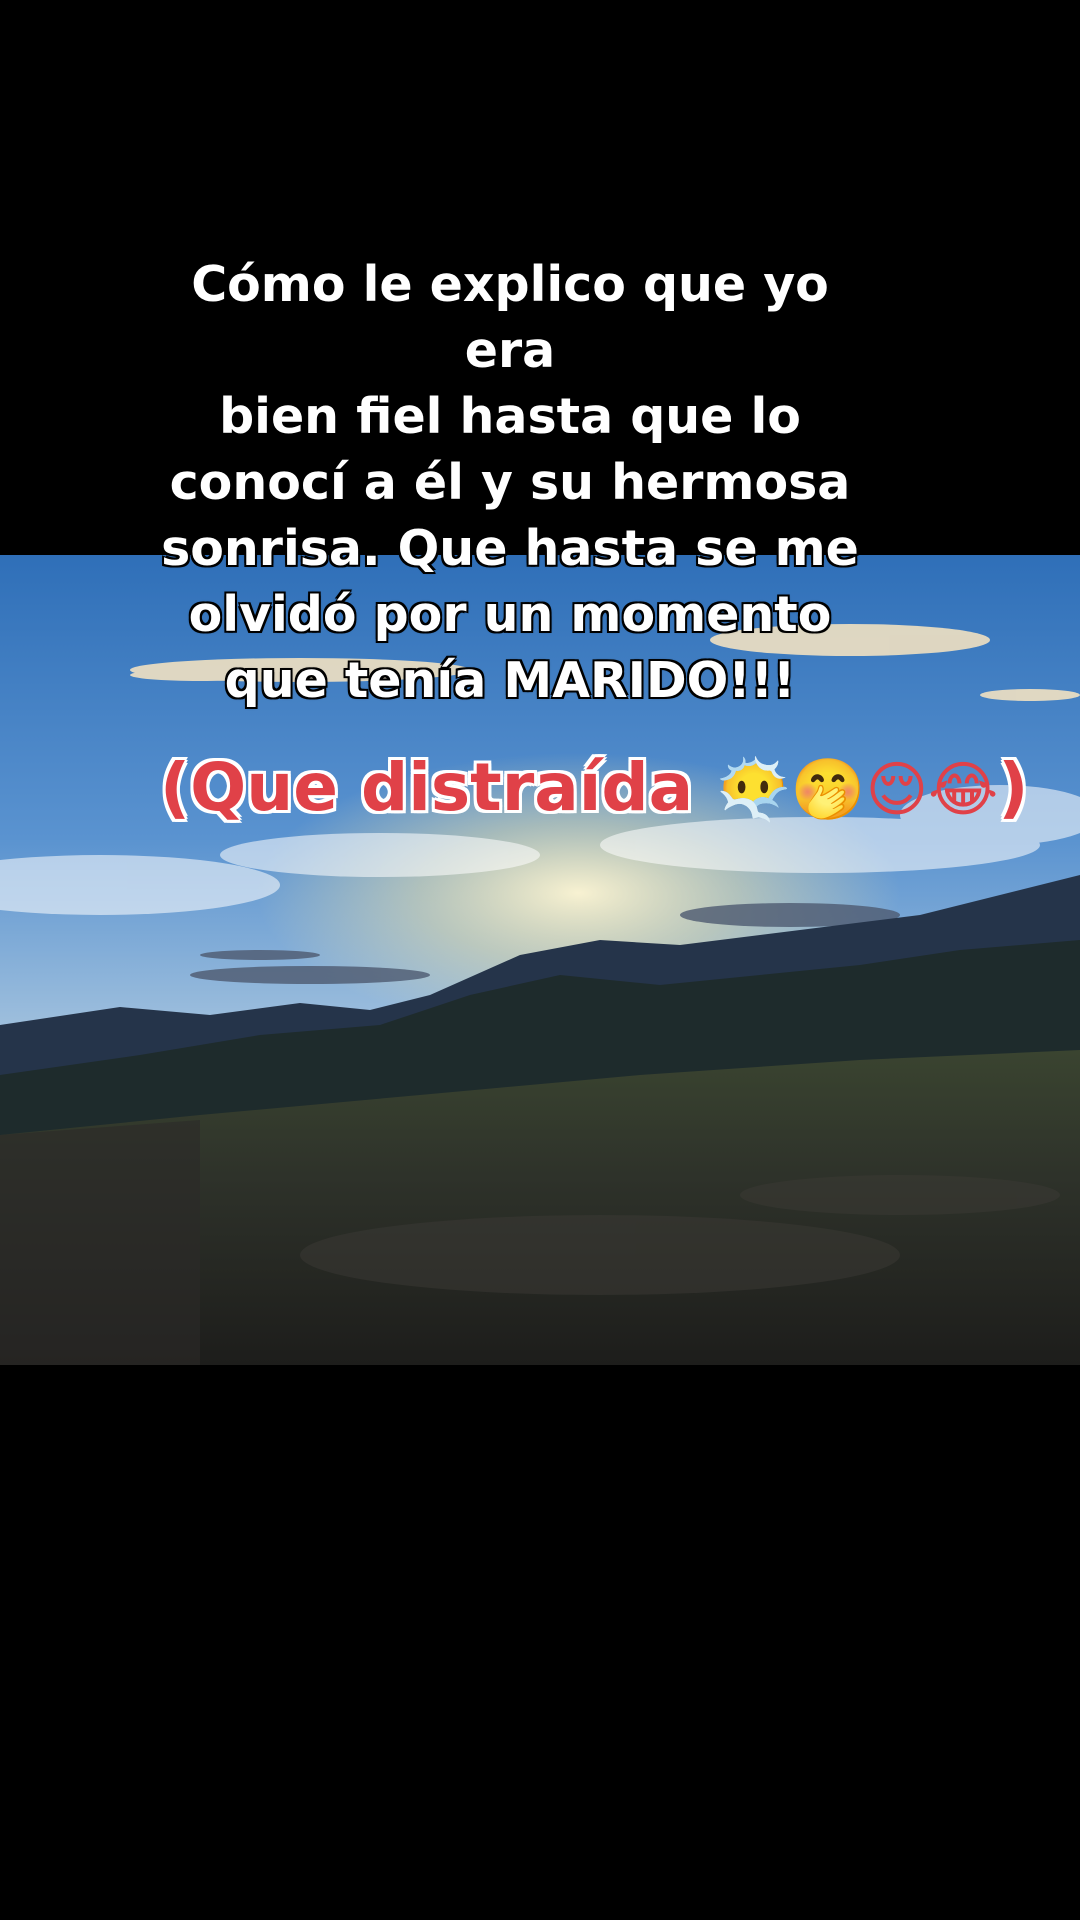 Image resolution: width=1080 pixels, height=1920 pixels. Describe the element at coordinates (509, 416) in the screenshot. I see `caption-line: bien fiel hasta que lo` at that location.